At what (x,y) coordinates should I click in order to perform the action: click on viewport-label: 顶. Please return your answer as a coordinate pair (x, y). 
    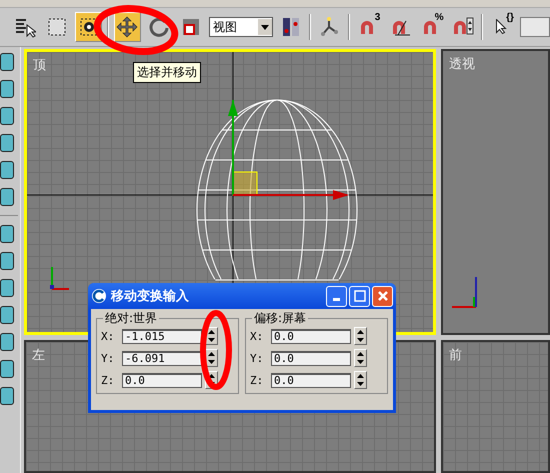
    Looking at the image, I should click on (39, 65).